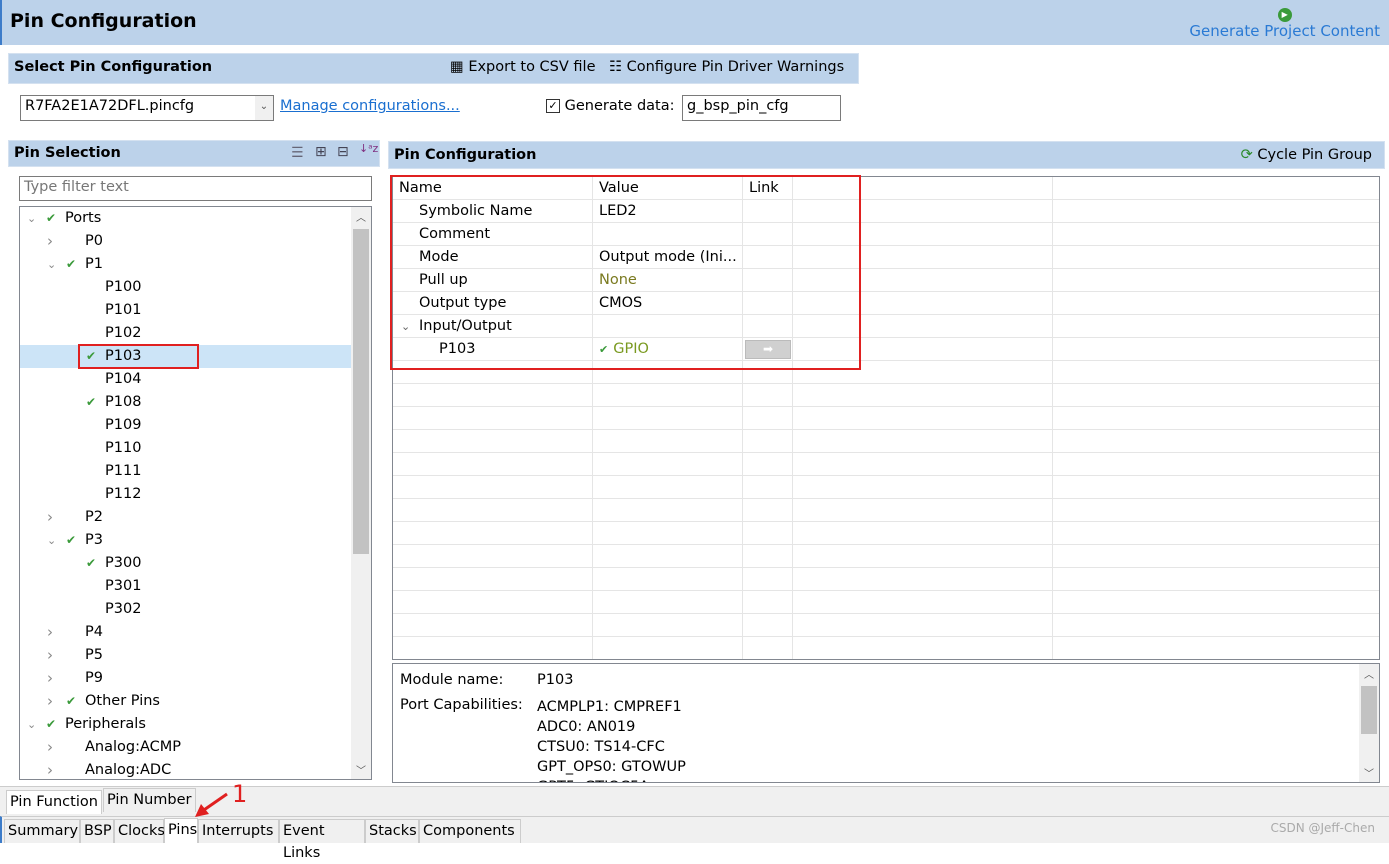  I want to click on tree-item: ✔ P300, so click(185, 563).